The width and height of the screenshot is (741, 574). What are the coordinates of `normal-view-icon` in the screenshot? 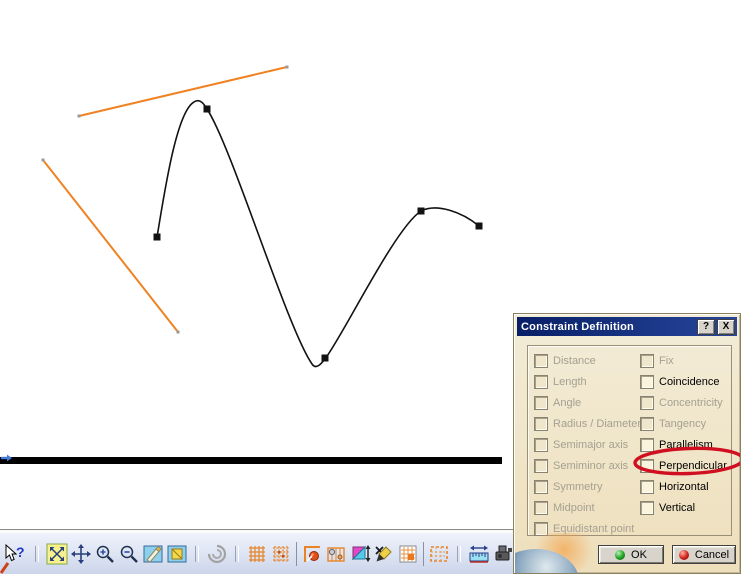 It's located at (153, 554).